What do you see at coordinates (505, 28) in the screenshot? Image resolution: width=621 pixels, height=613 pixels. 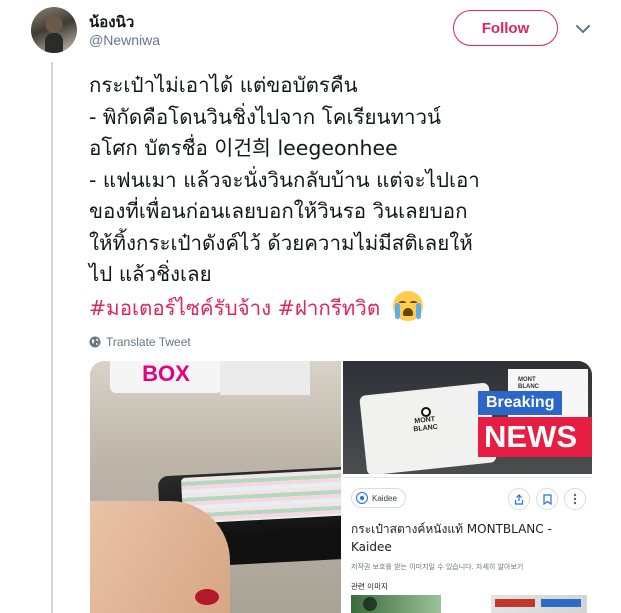 I see `follow-button: Follow` at bounding box center [505, 28].